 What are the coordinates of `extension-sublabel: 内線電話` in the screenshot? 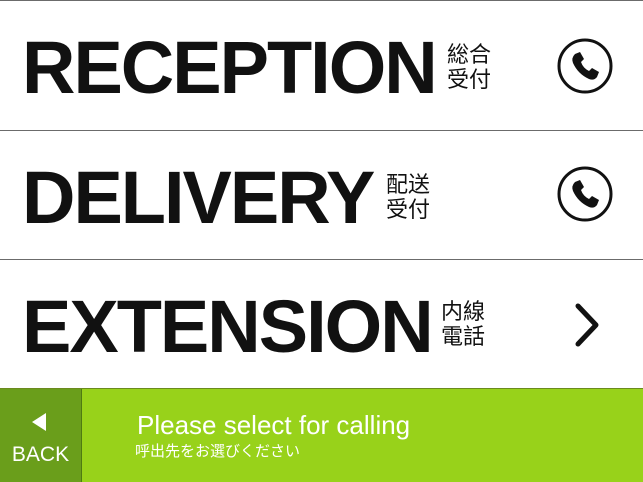 It's located at (463, 325).